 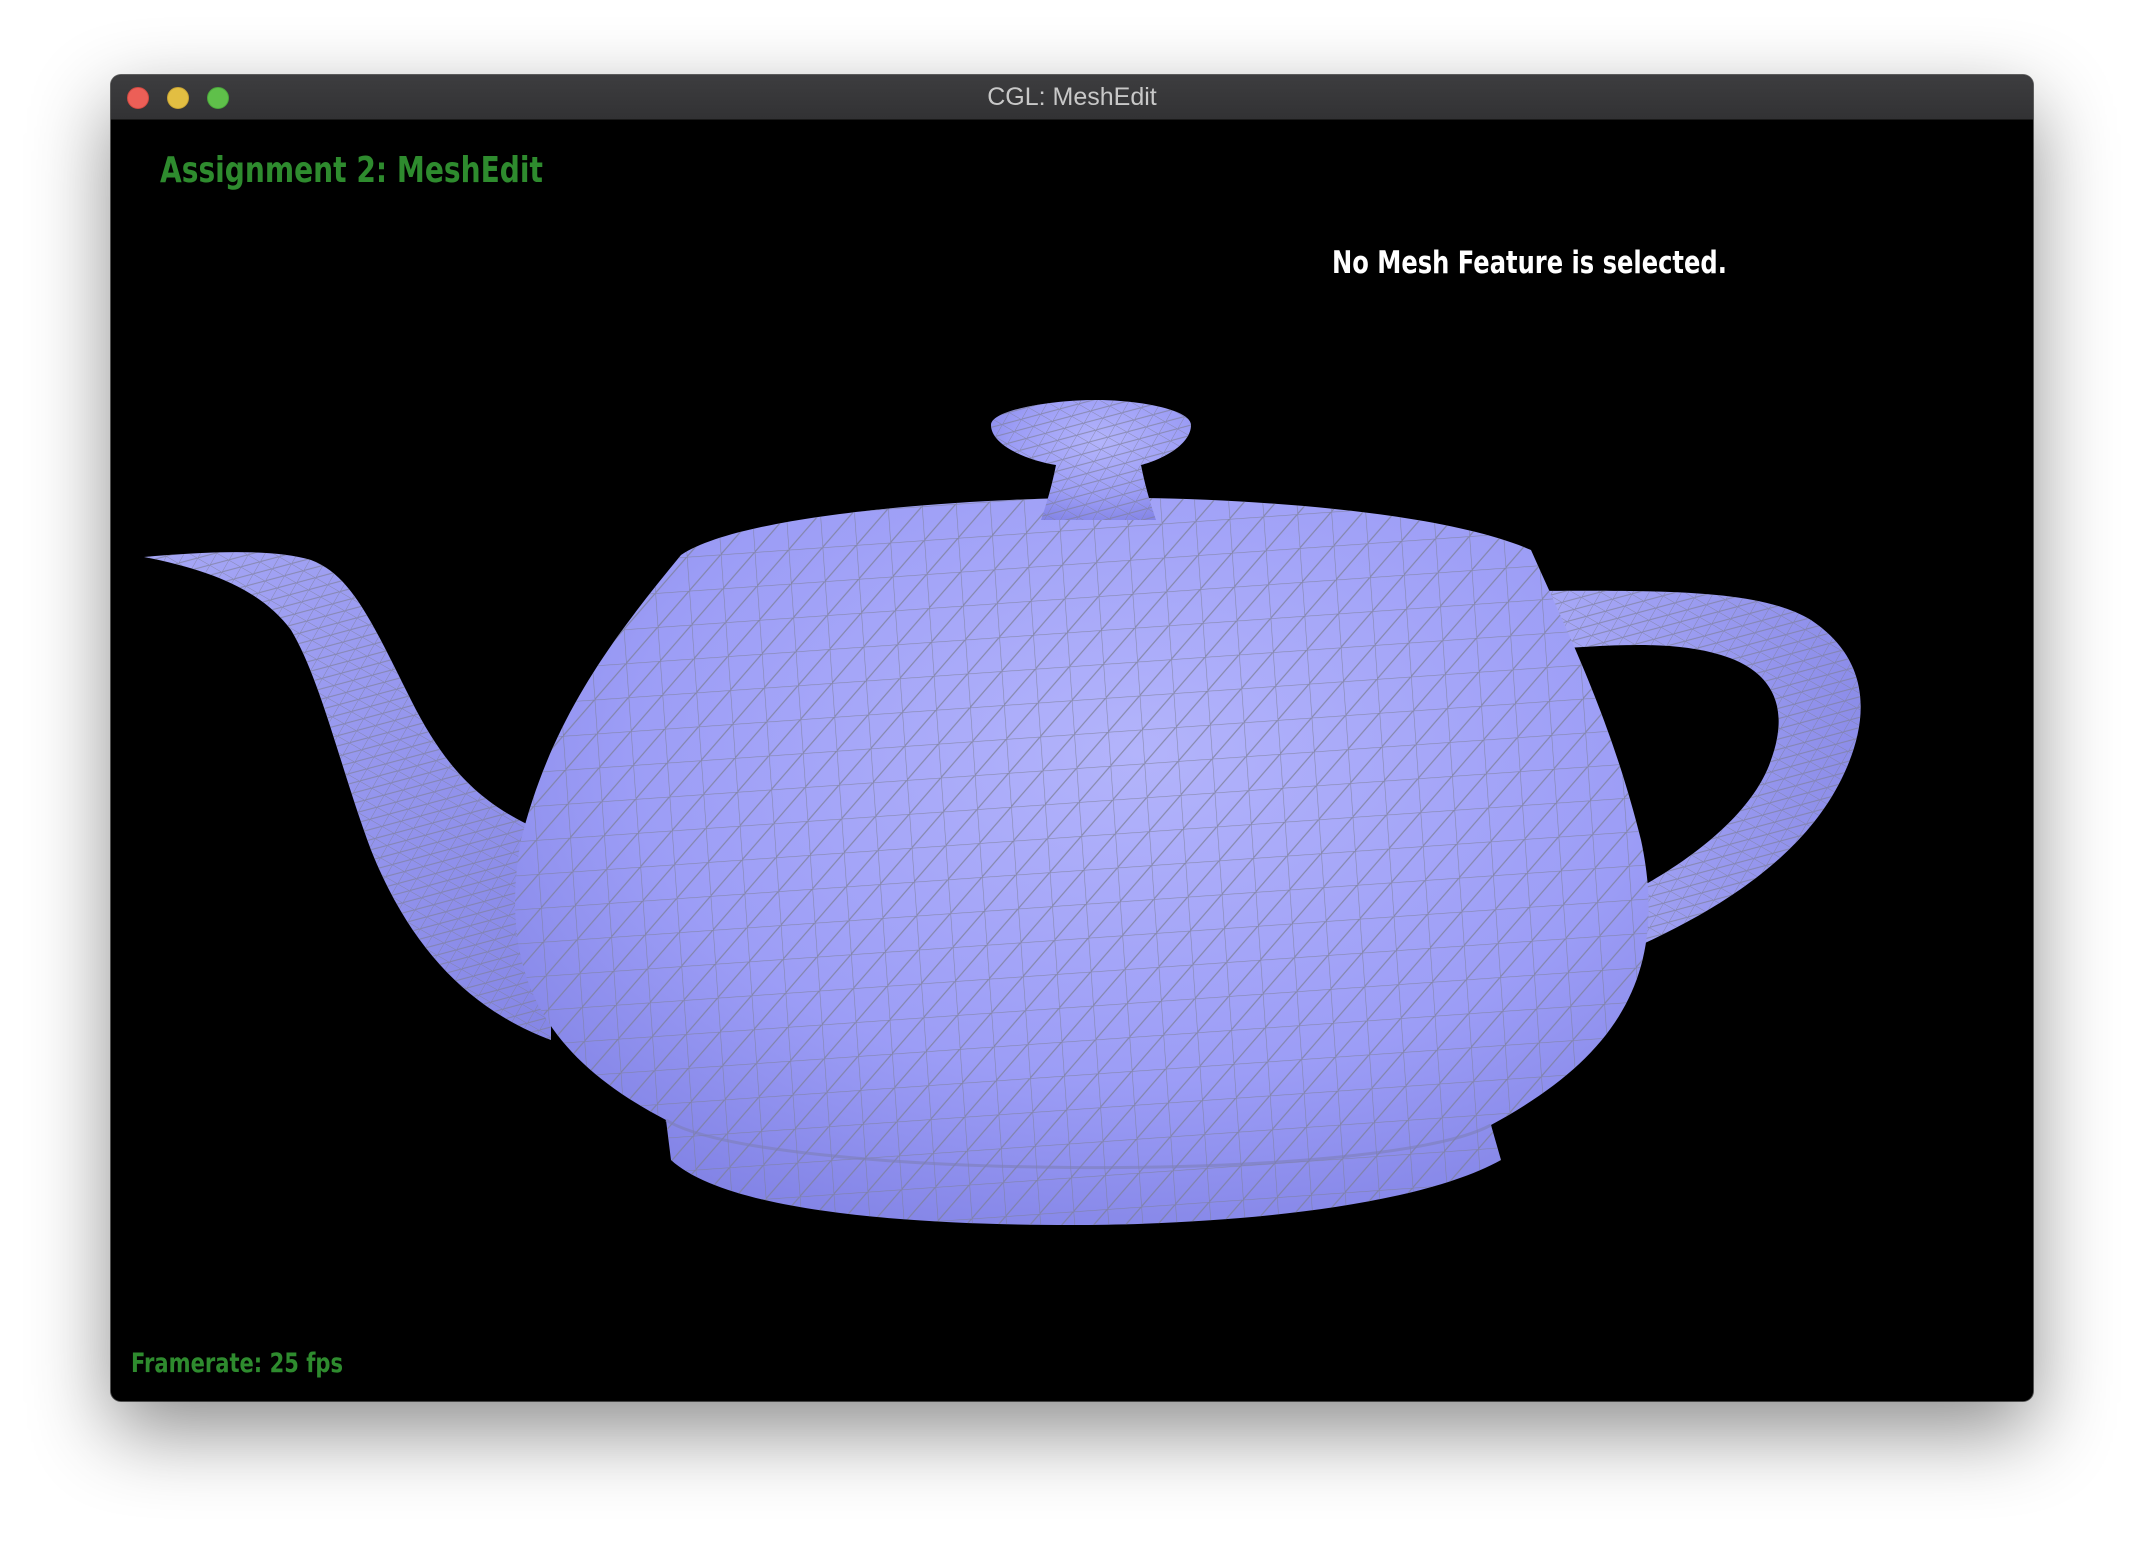 What do you see at coordinates (347, 796) in the screenshot?
I see `teapot-spout` at bounding box center [347, 796].